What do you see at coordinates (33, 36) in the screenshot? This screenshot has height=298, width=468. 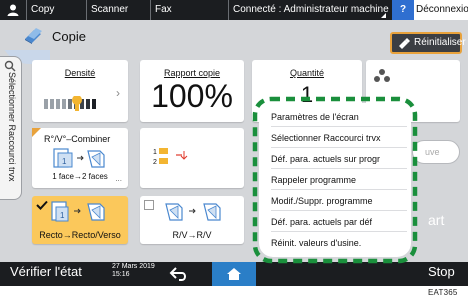 I see `copy-app-icon` at bounding box center [33, 36].